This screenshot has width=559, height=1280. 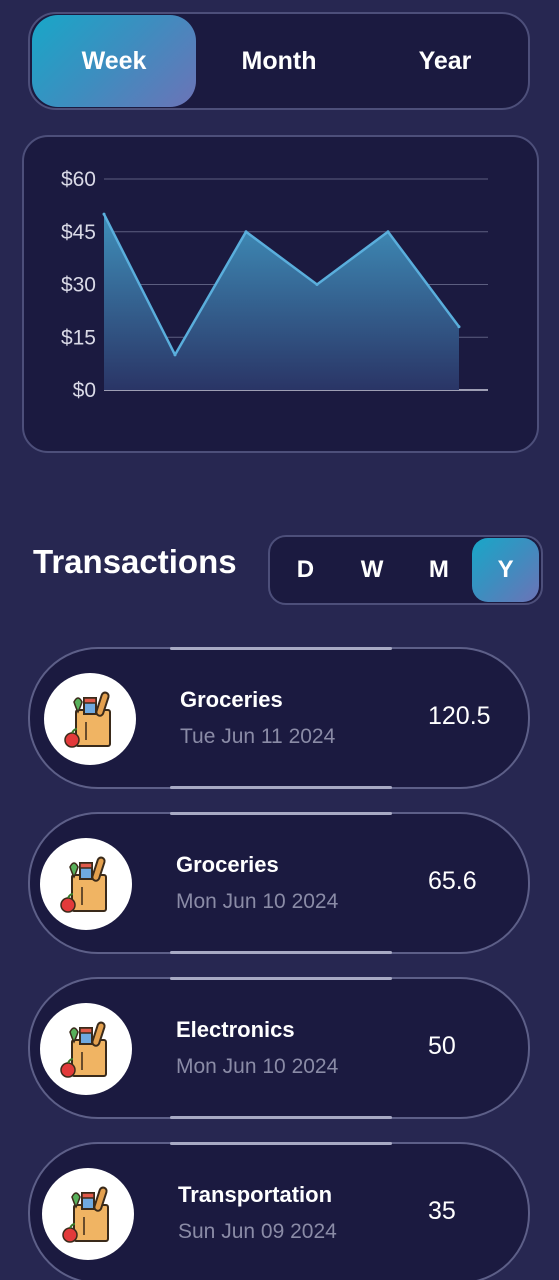 What do you see at coordinates (281, 302) in the screenshot?
I see `area-fill` at bounding box center [281, 302].